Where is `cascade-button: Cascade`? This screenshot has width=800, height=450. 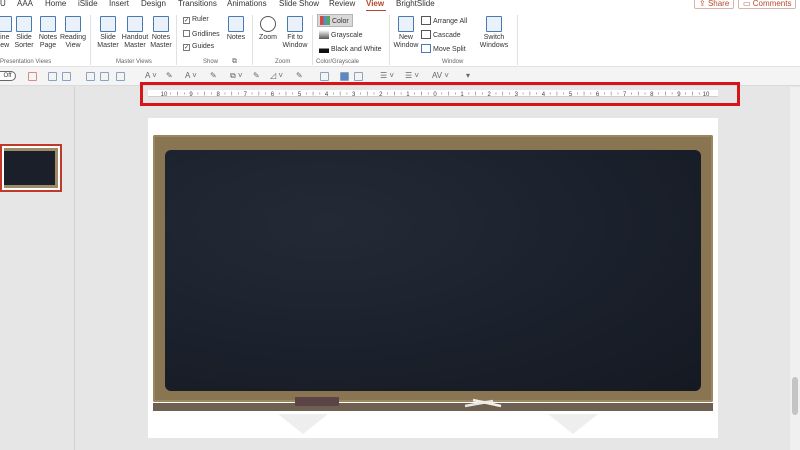
cascade-button: Cascade is located at coordinates (441, 34).